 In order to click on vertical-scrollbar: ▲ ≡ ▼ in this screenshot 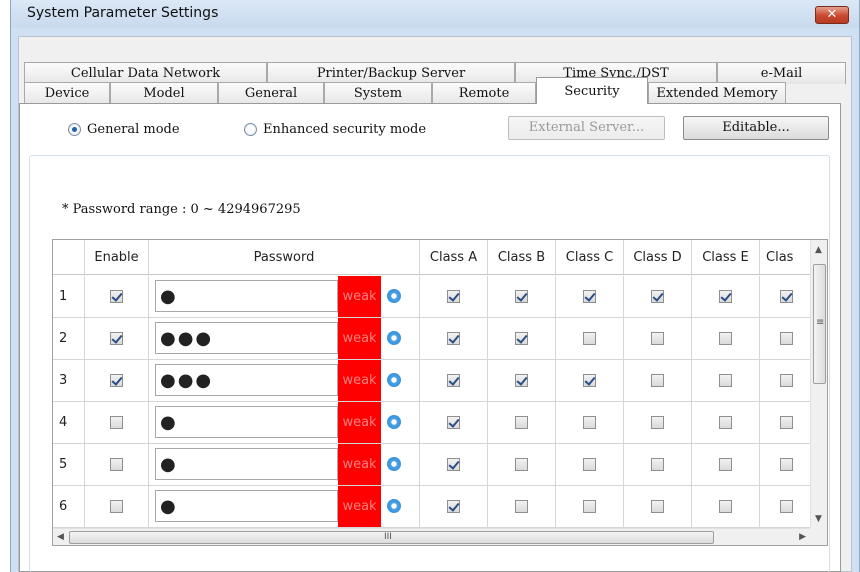, I will do `click(818, 384)`.